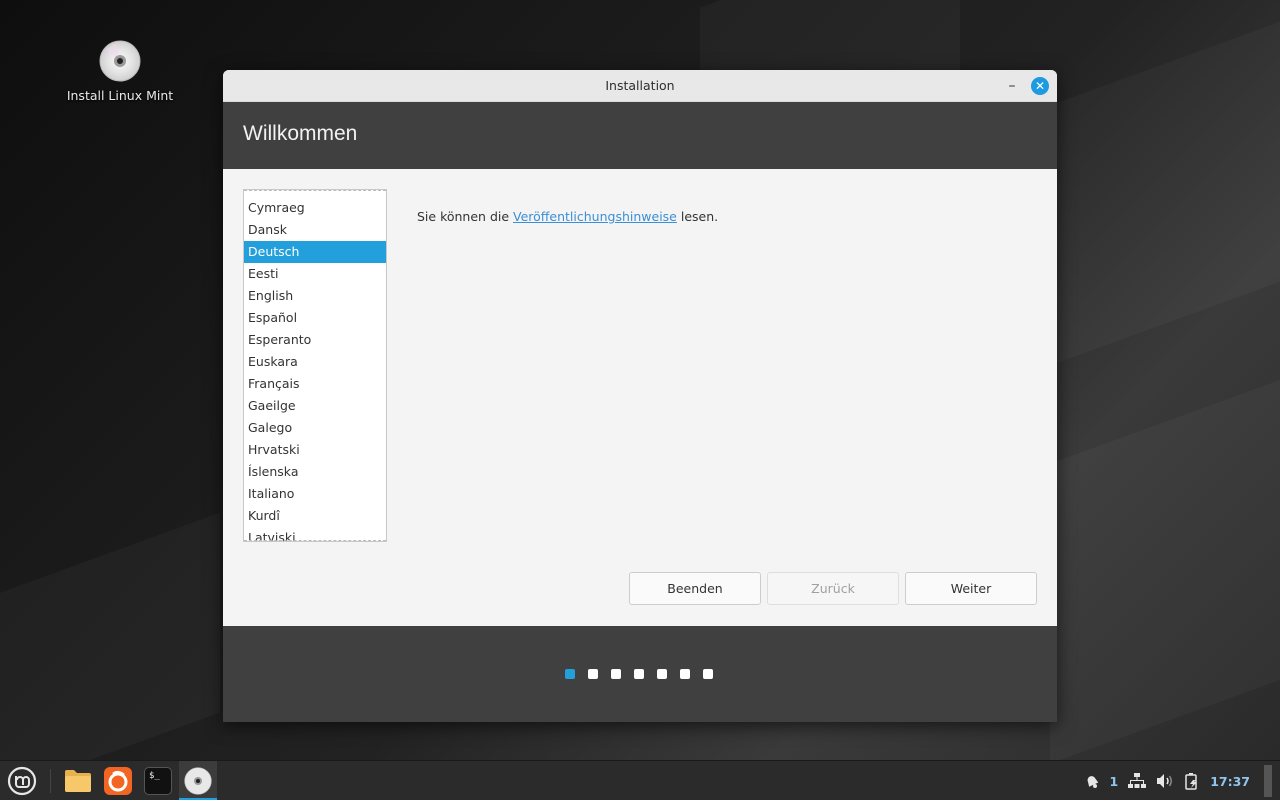  Describe the element at coordinates (833, 588) in the screenshot. I see `back-button: Zurück` at that location.